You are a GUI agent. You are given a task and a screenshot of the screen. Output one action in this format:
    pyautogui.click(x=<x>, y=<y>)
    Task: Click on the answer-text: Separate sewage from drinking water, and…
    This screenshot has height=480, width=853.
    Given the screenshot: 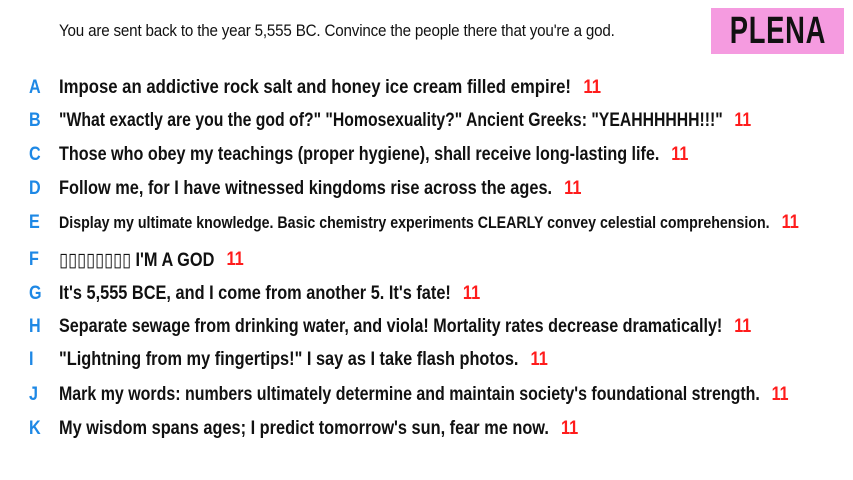 What is the action you would take?
    pyautogui.click(x=391, y=326)
    